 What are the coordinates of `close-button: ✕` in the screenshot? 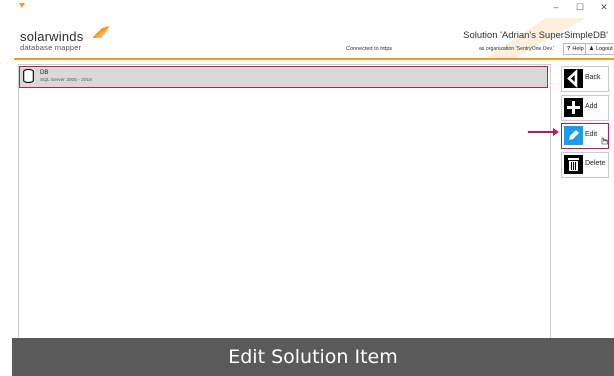 It's located at (604, 7).